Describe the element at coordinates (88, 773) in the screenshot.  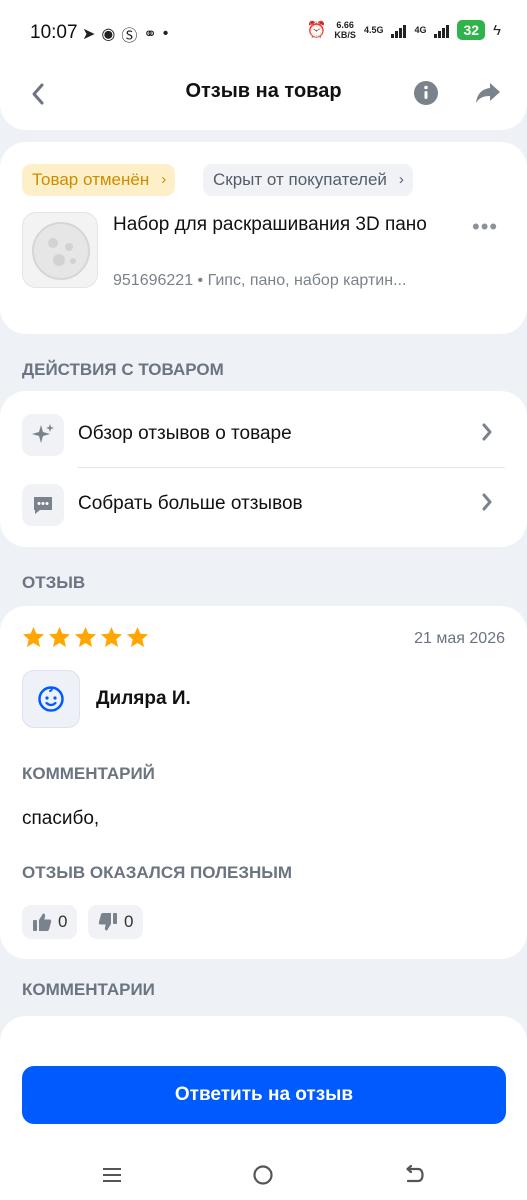
I see `comment-title: КОММЕНТАРИЙ` at that location.